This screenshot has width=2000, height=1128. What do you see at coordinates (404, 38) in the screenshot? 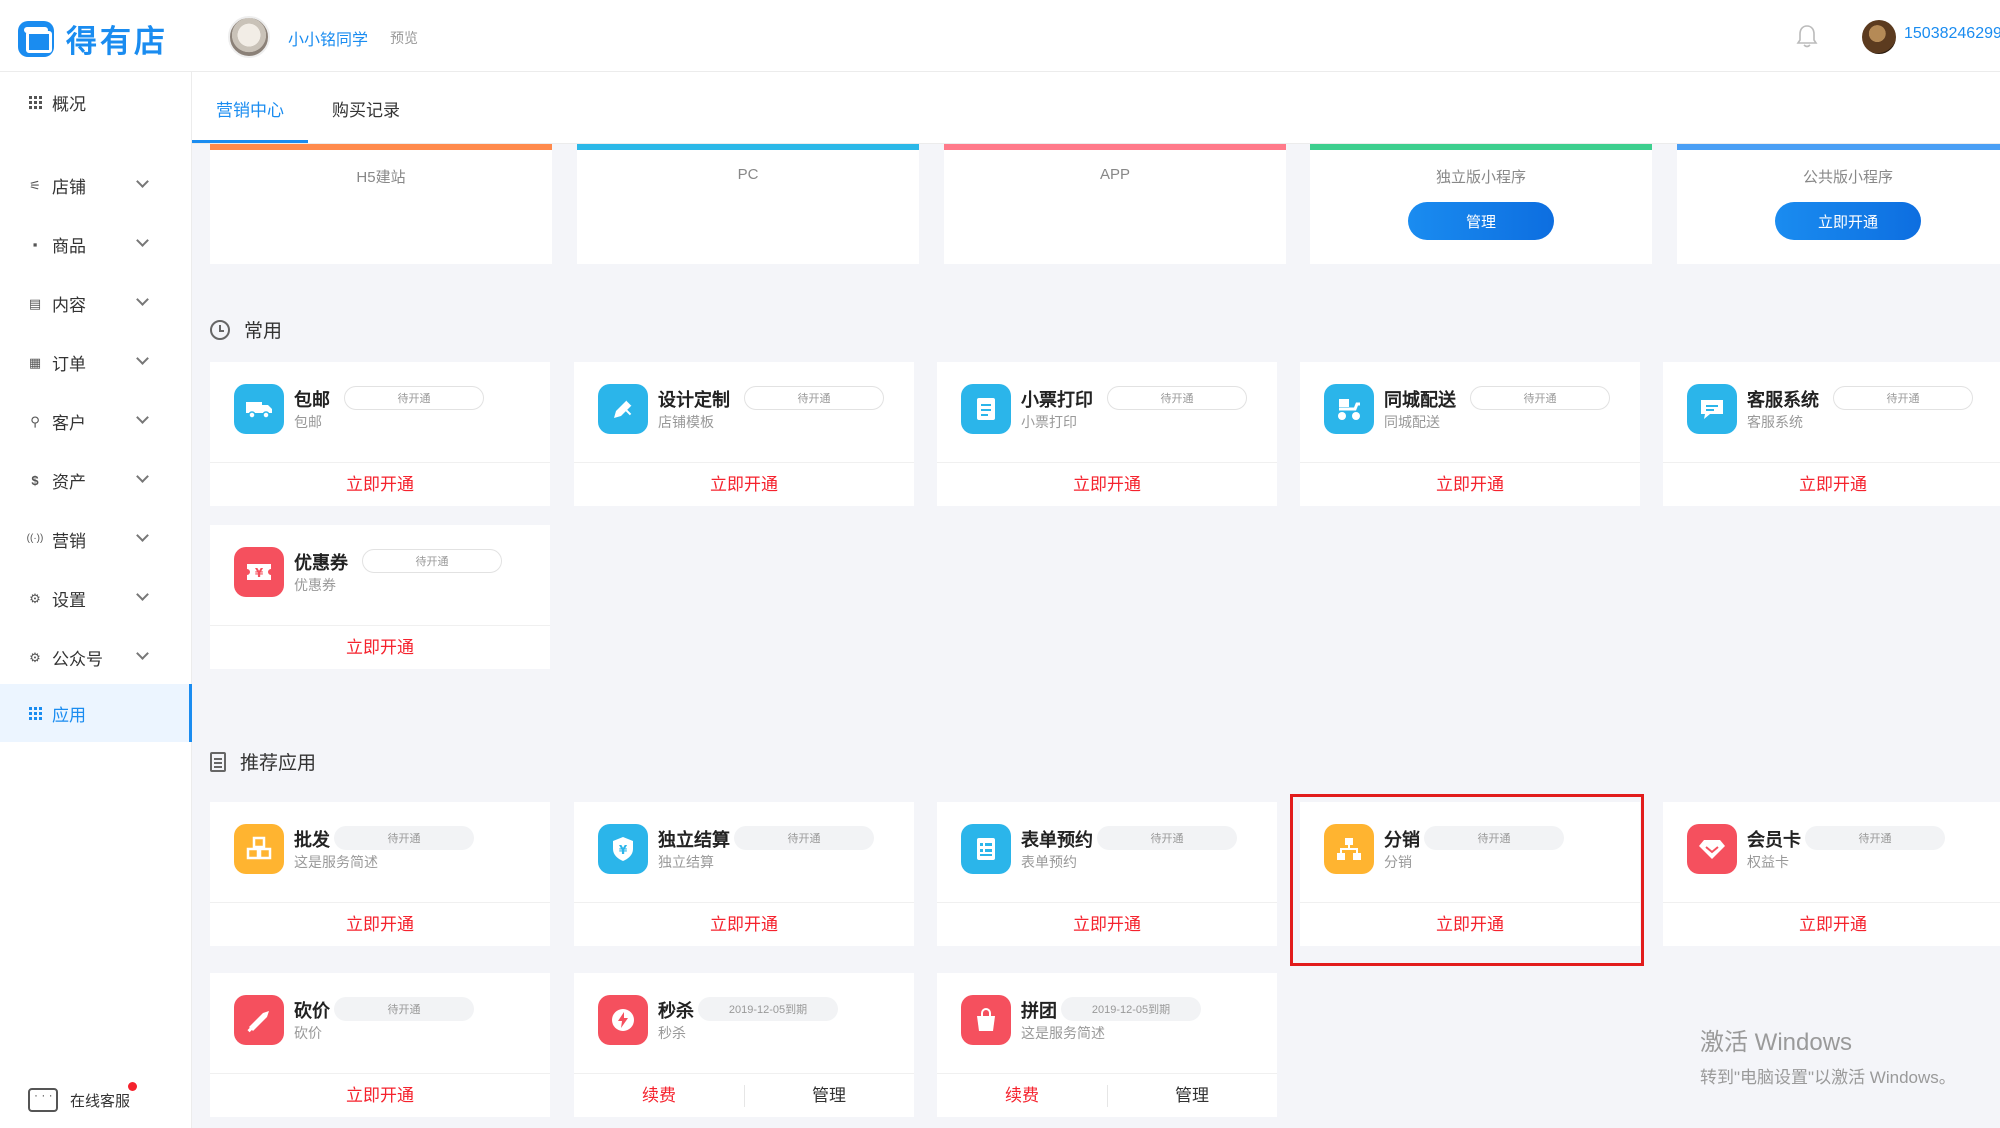
I see `preview-link: 预览` at bounding box center [404, 38].